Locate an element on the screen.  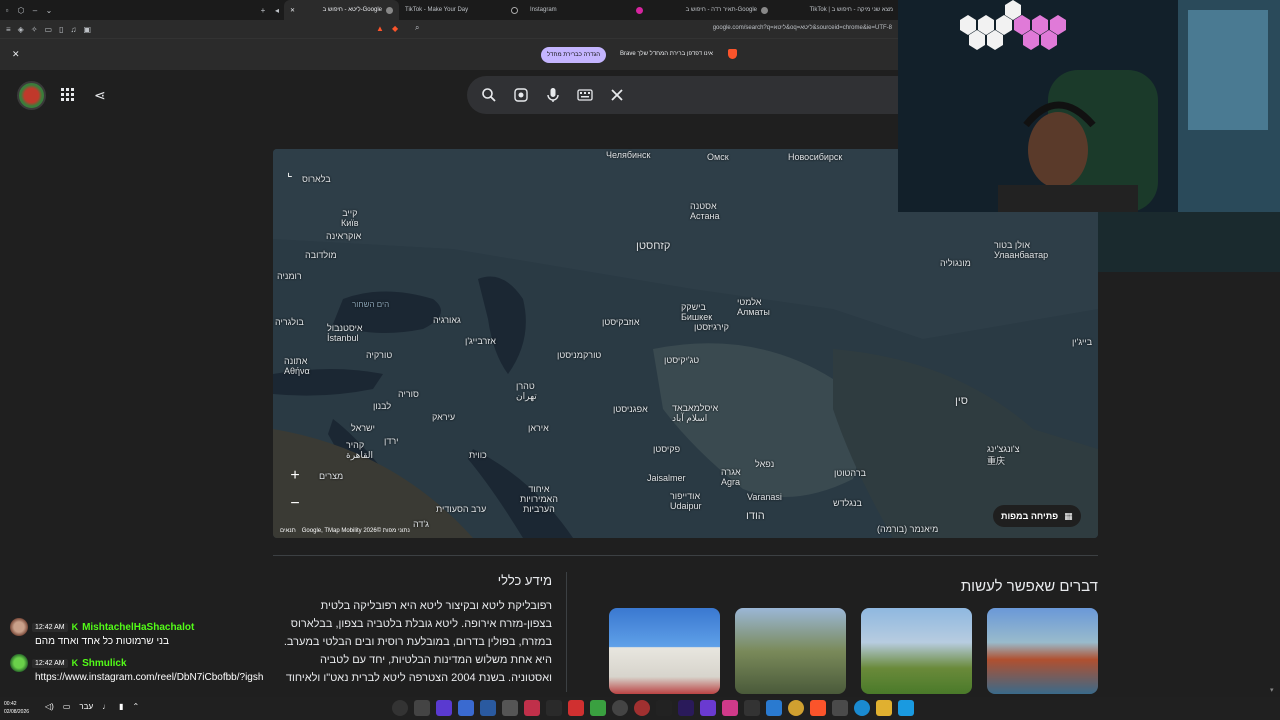
zoom-out-button: − is located at coordinates (294, 504).